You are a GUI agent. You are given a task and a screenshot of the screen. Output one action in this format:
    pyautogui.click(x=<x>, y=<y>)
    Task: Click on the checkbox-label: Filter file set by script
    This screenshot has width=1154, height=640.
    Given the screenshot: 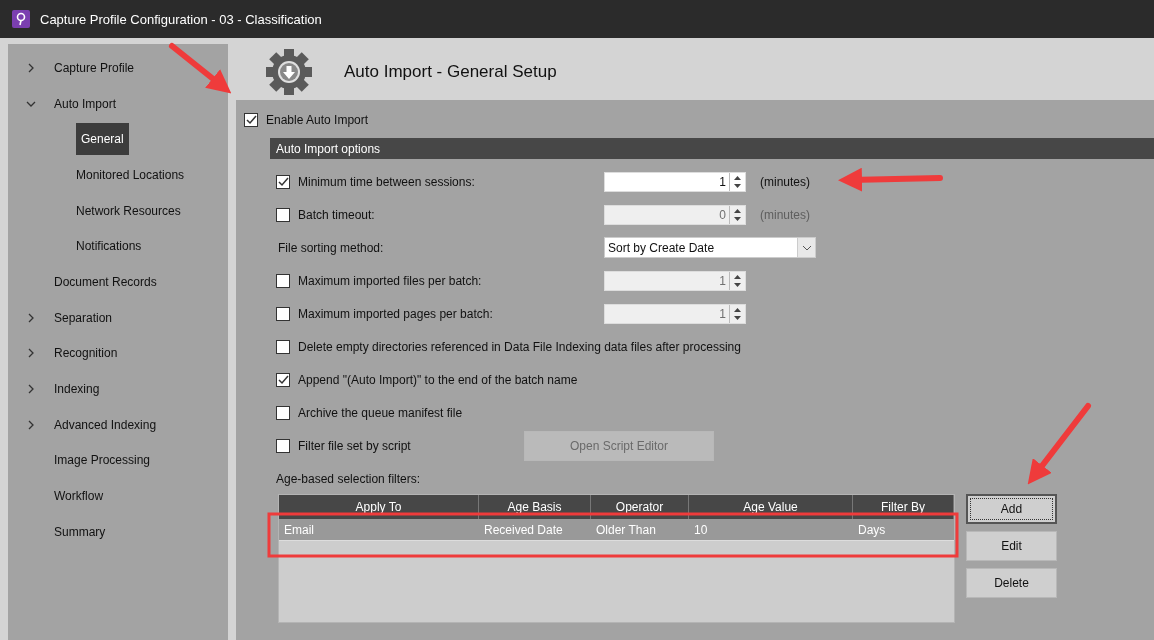 What is the action you would take?
    pyautogui.click(x=354, y=445)
    